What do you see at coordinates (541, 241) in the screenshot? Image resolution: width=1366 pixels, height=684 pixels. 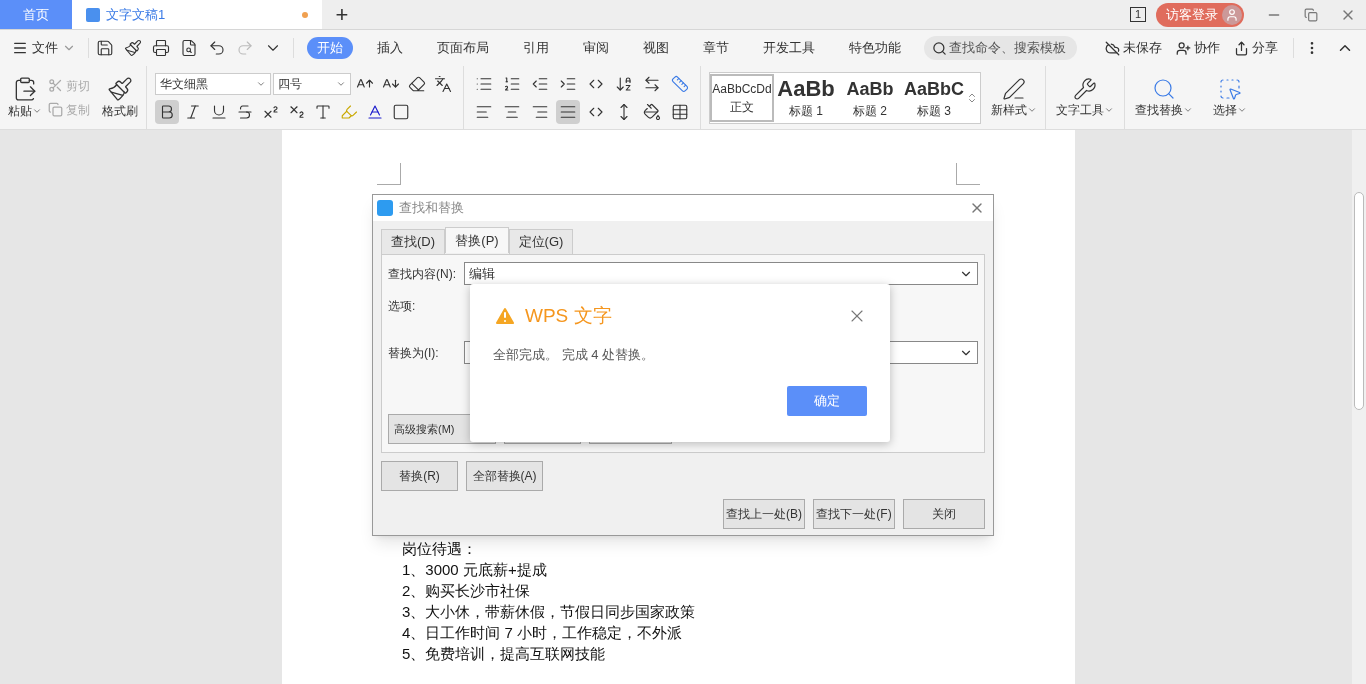 I see `dialog-tab: 定位(G)` at bounding box center [541, 241].